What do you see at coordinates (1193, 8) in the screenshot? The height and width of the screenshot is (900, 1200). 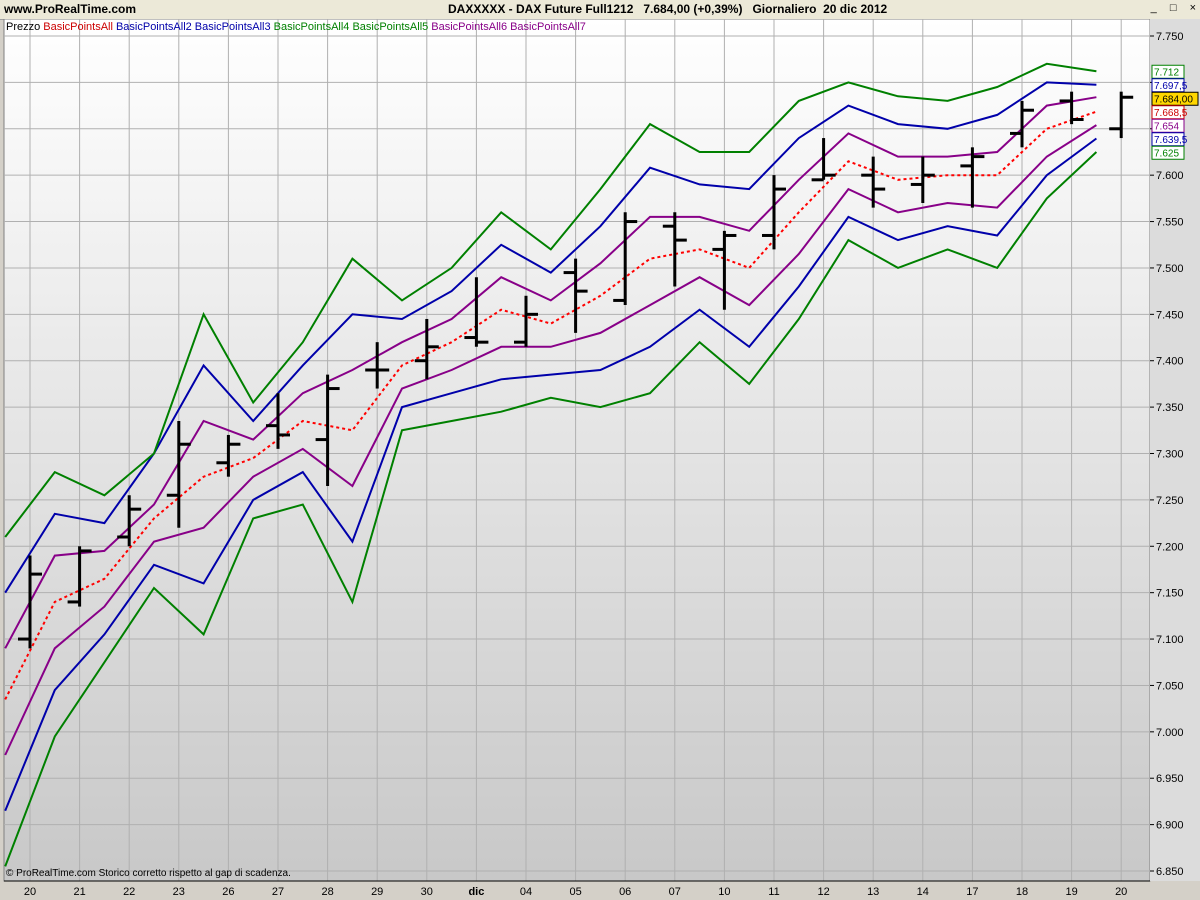 I see `close-button: ×` at bounding box center [1193, 8].